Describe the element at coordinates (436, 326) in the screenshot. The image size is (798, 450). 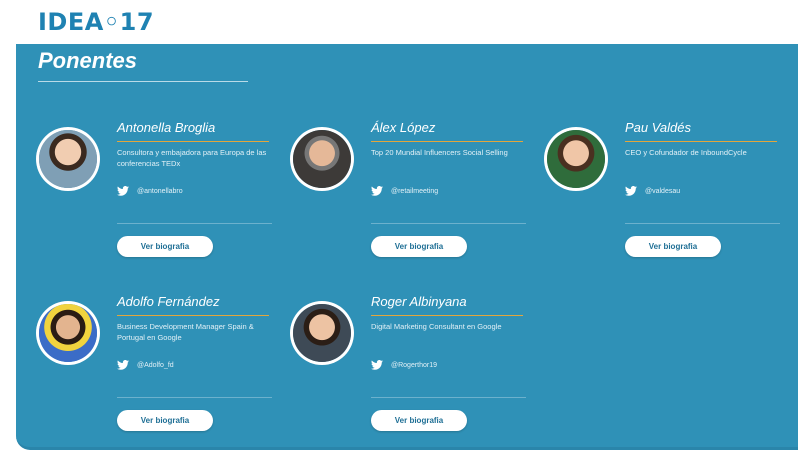
I see `speaker-role: Digital Marketing Consultant en Google` at that location.